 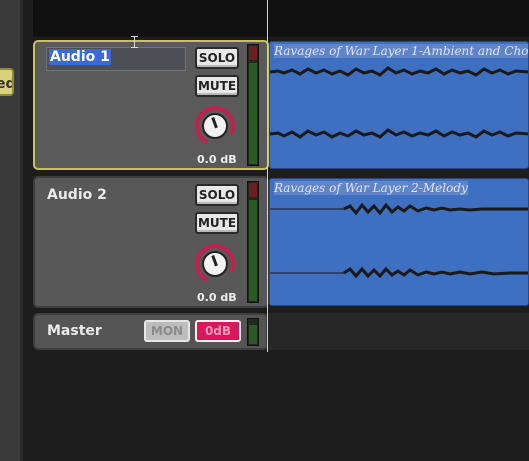 I want to click on track-name: Audio 2, so click(x=77, y=195).